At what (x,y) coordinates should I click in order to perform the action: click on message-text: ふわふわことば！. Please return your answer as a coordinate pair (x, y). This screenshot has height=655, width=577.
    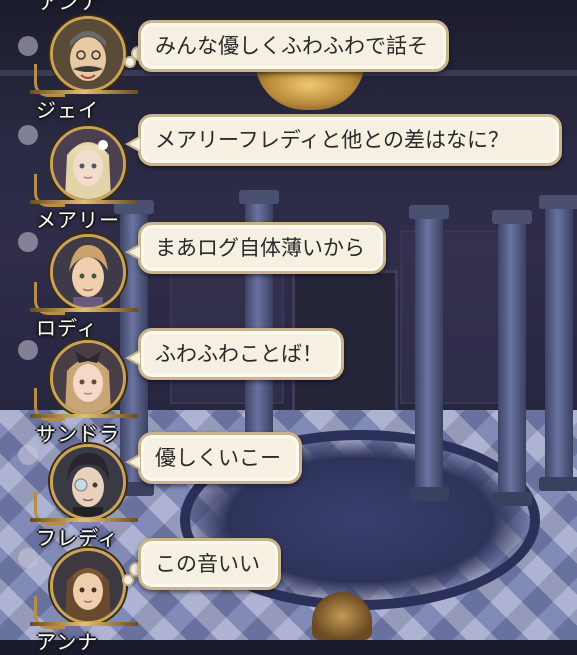
    Looking at the image, I should click on (239, 354).